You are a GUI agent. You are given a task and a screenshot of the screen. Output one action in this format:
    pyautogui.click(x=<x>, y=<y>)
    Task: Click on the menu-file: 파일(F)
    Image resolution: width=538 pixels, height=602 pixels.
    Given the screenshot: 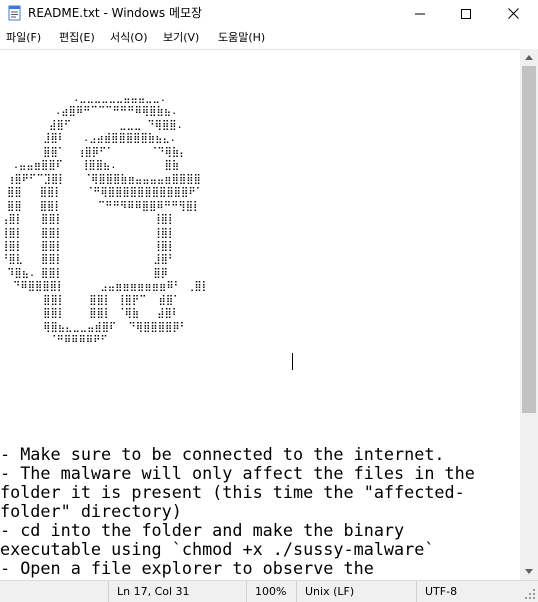 What is the action you would take?
    pyautogui.click(x=23, y=38)
    